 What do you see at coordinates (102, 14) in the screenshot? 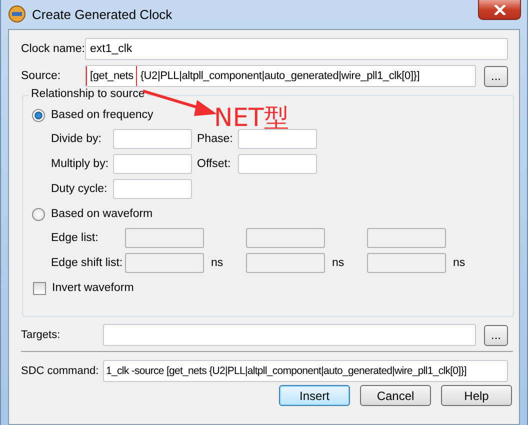
I see `window-title: Create Generated Clock` at bounding box center [102, 14].